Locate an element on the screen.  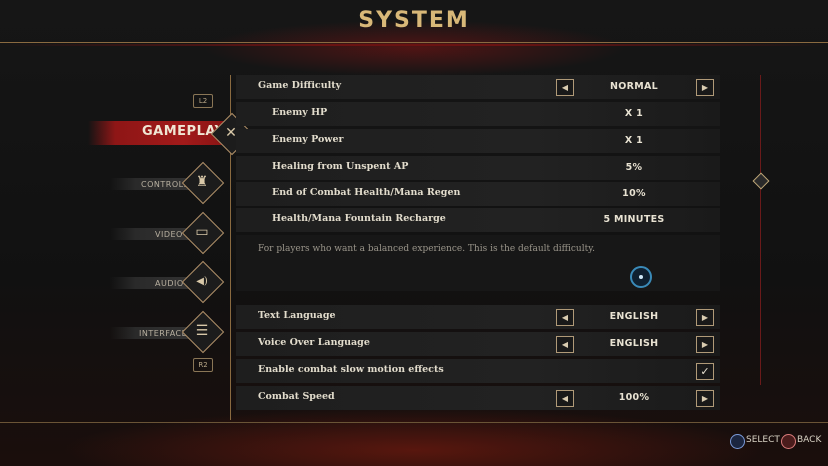
setting-row-enemy-power: Enemy Power X 1 is located at coordinates (478, 141).